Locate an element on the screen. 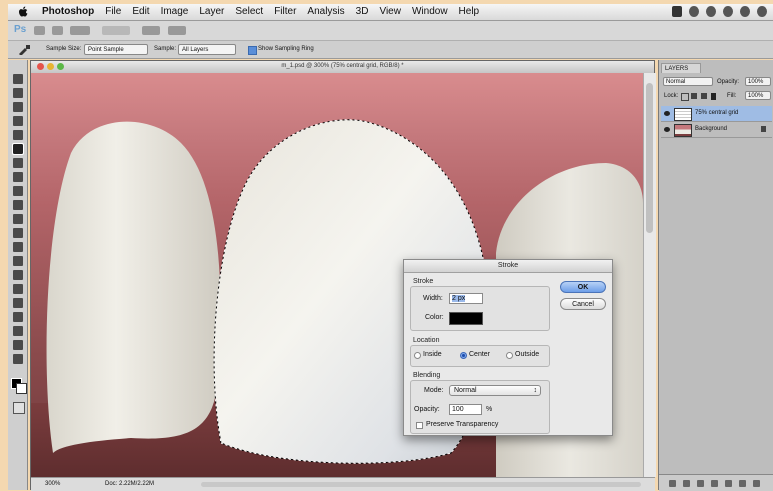 This screenshot has height=491, width=773. layer-row: 75% central grid is located at coordinates (716, 114).